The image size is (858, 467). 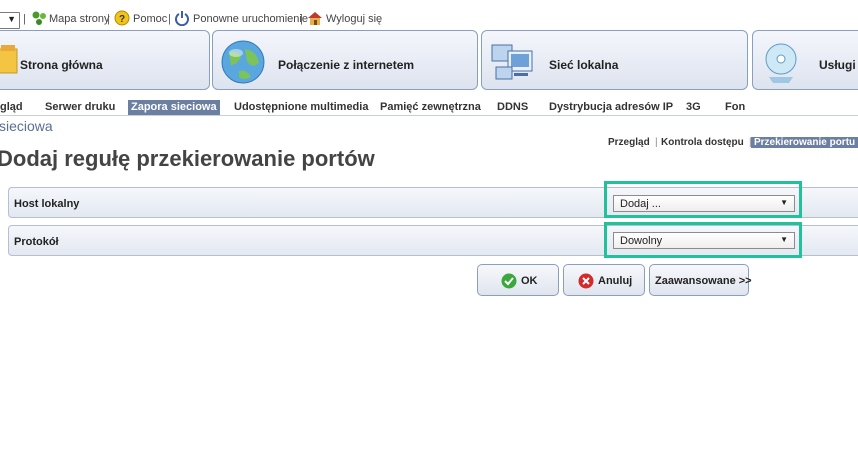 I want to click on restart-link: Ponowne uruchomienie, so click(x=250, y=19).